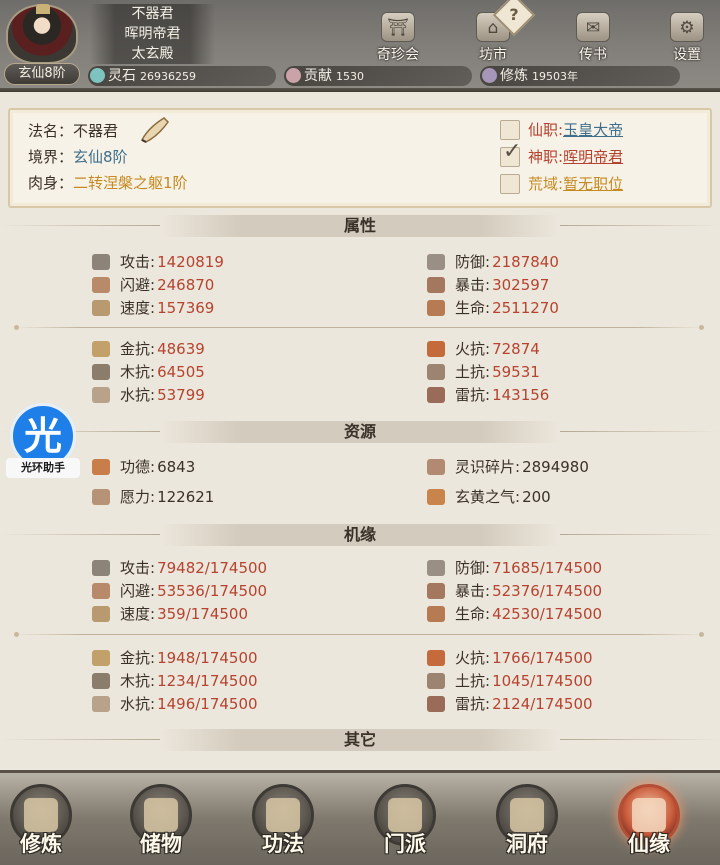 The width and height of the screenshot is (720, 865). Describe the element at coordinates (101, 467) in the screenshot. I see `merit-icon` at that location.